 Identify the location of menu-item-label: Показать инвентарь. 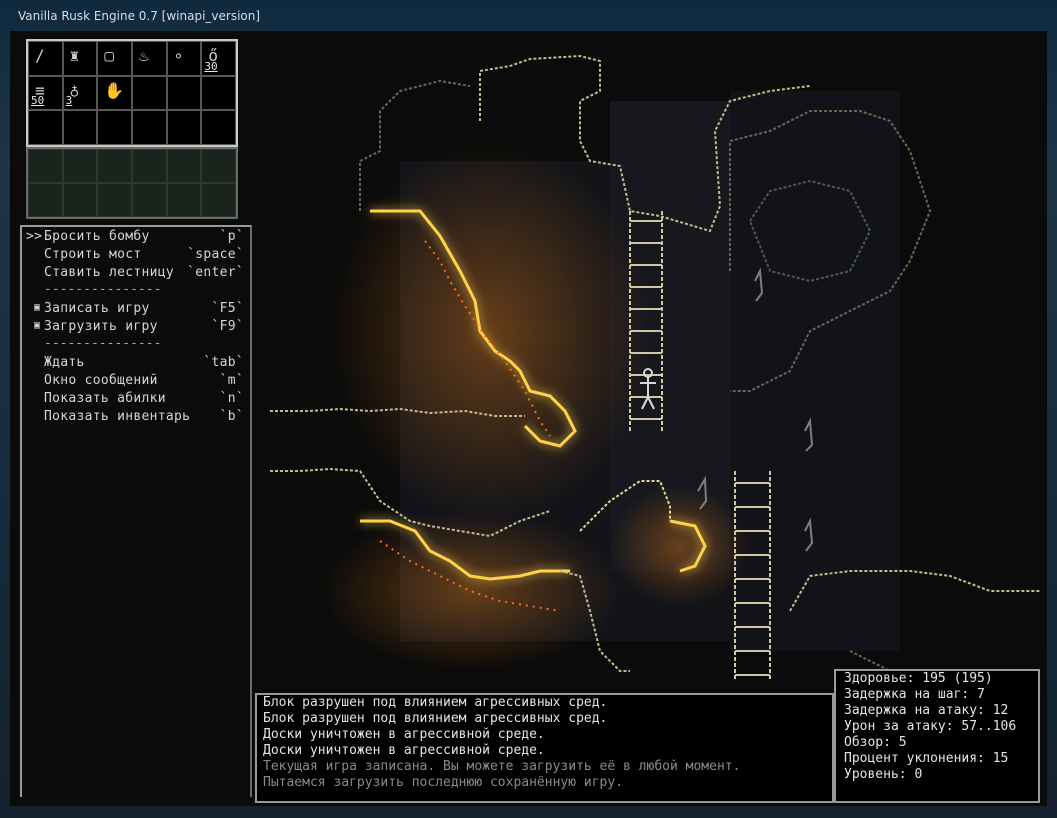
(117, 416).